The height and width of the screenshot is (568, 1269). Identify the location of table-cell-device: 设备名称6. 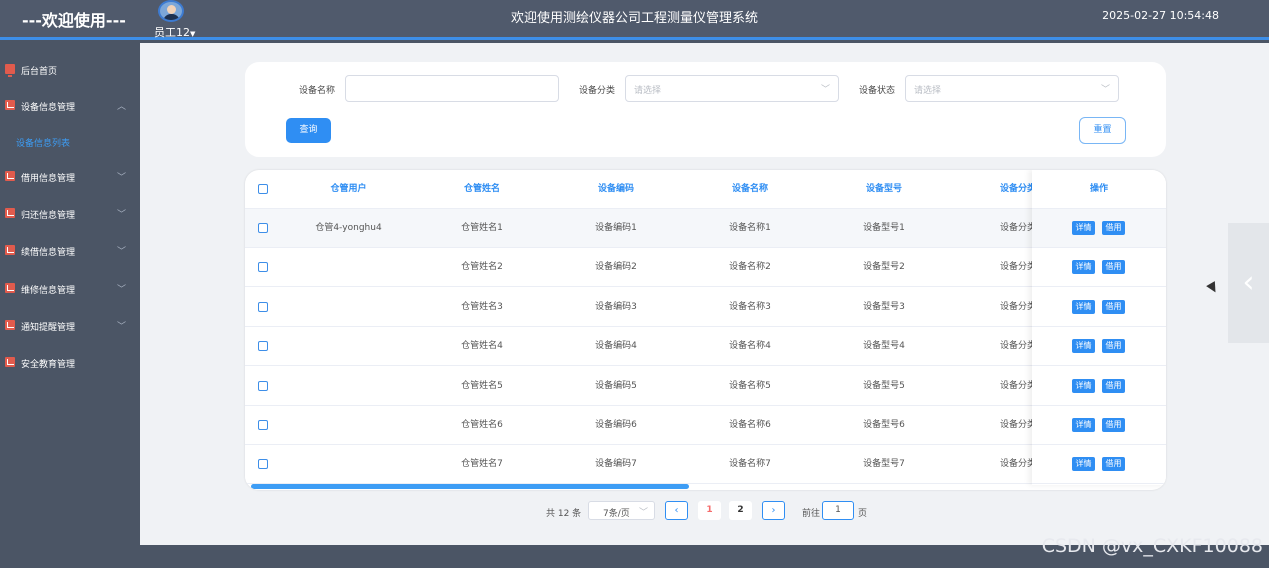
(750, 425).